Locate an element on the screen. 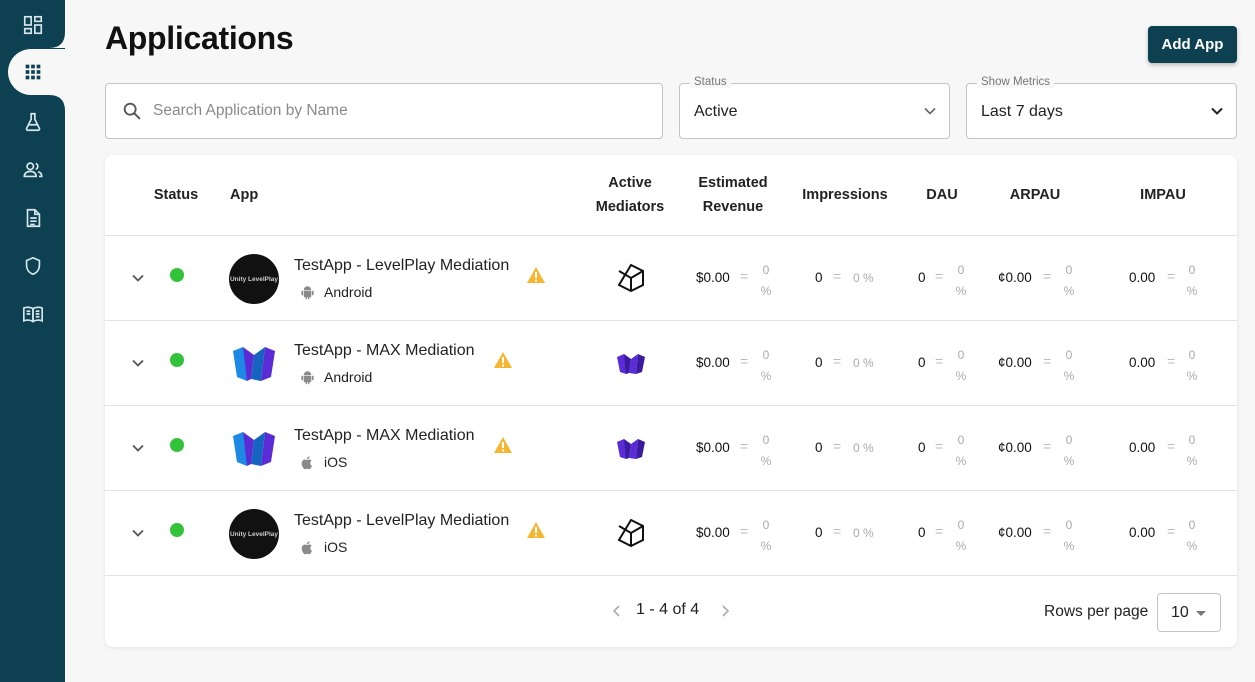 Image resolution: width=1255 pixels, height=682 pixels. app-logo-levelplay: Unity LevelPlay is located at coordinates (254, 279).